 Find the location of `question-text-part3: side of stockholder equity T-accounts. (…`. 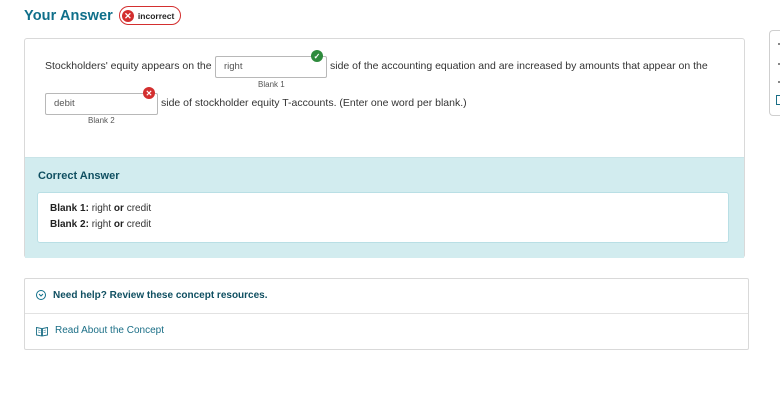

question-text-part3: side of stockholder equity T-accounts. (… is located at coordinates (314, 103).